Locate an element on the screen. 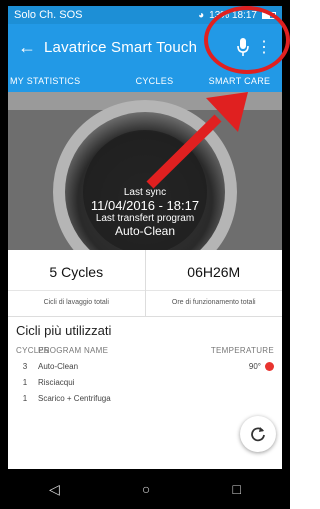 The width and height of the screenshot is (320, 509). table-row: 3 Auto-Clean 90° is located at coordinates (145, 367).